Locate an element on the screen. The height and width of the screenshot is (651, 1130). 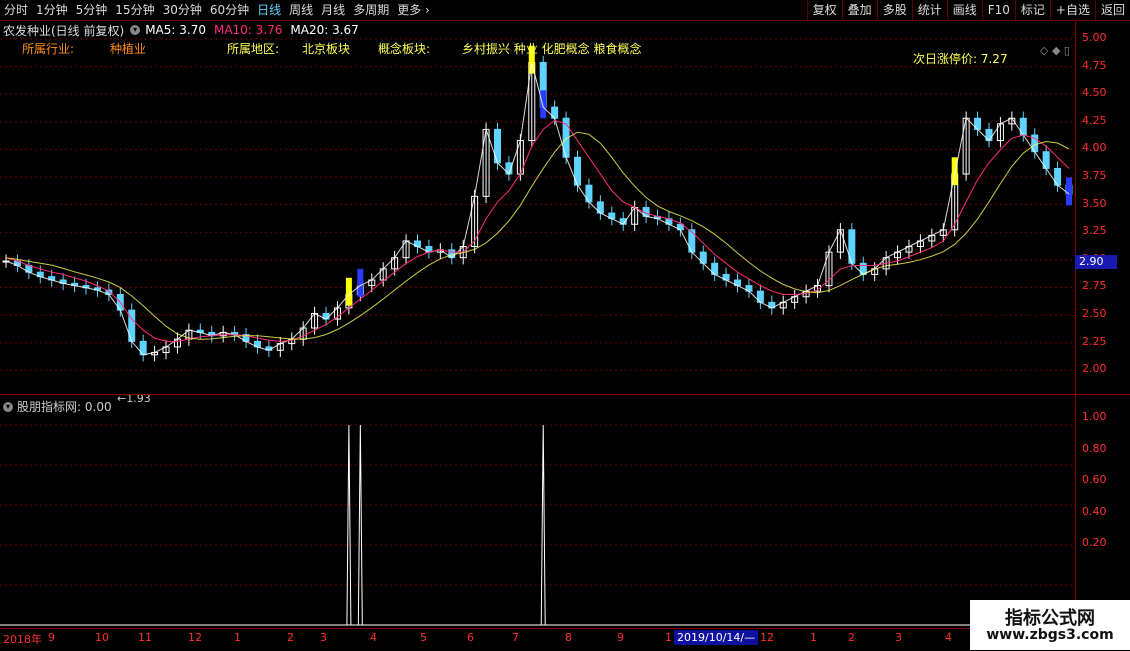
concept-label: 概念板块: is located at coordinates (404, 49).